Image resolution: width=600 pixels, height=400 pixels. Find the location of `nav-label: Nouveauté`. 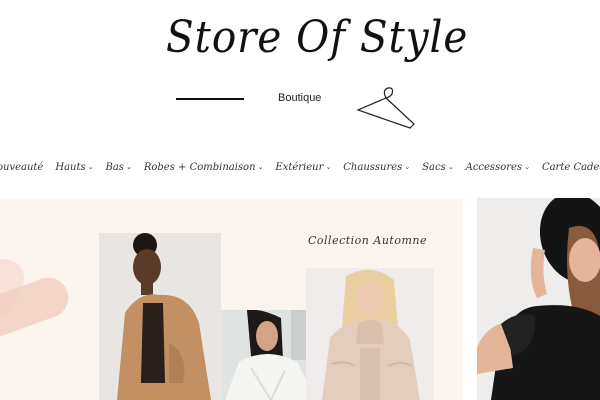

nav-label: Nouveauté is located at coordinates (22, 167).